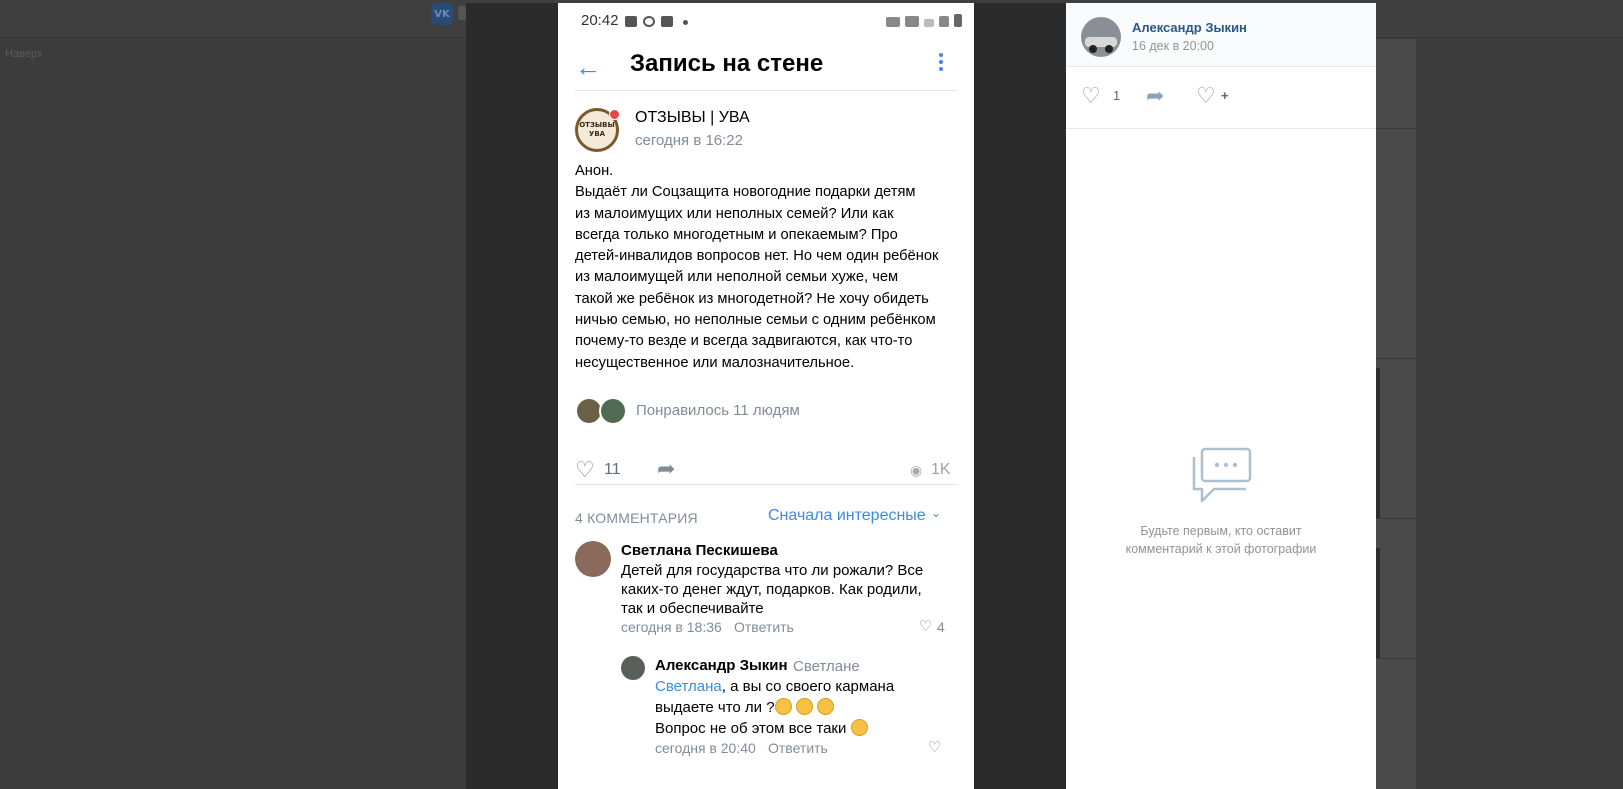 The height and width of the screenshot is (789, 1623). Describe the element at coordinates (936, 513) in the screenshot. I see `chevron-down-icon: ⌄` at that location.